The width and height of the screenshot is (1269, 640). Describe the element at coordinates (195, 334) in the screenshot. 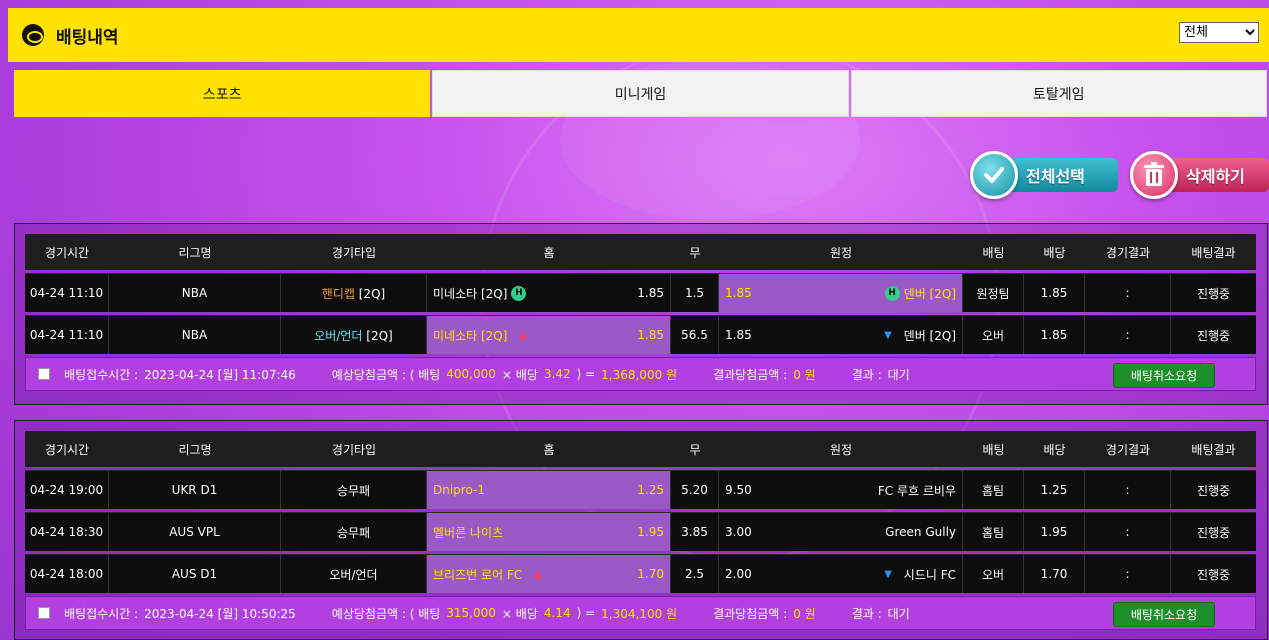

I see `league-name: NBA` at that location.